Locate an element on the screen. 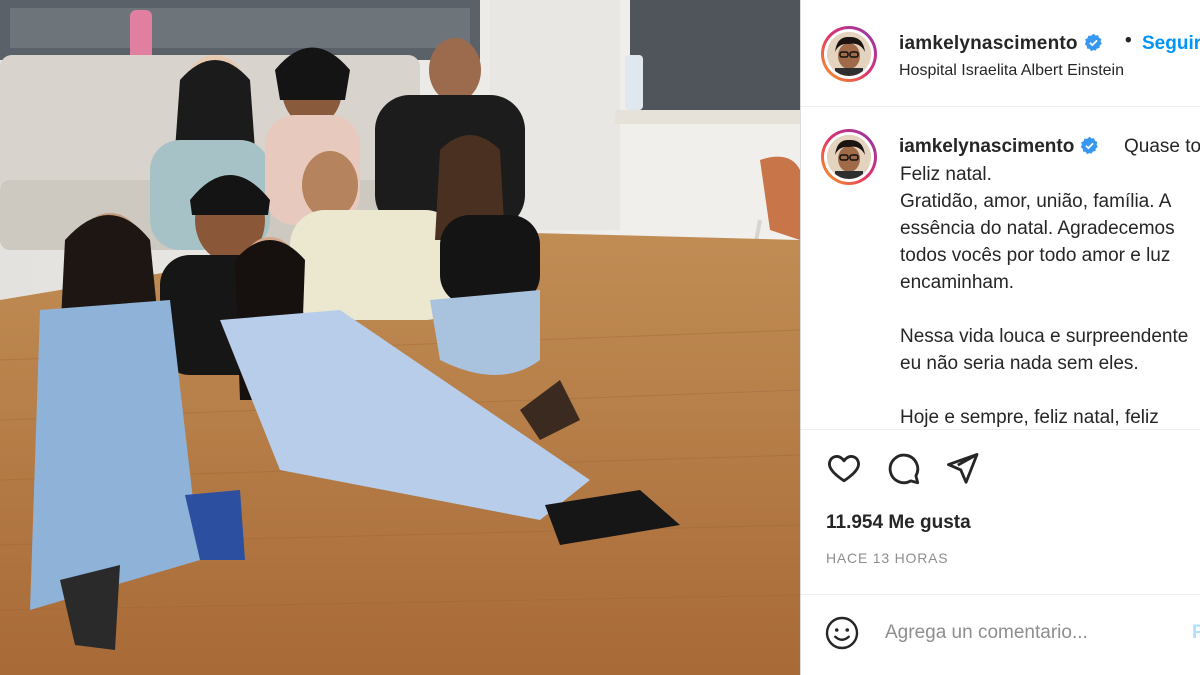 This screenshot has height=675, width=1200. caption-first-line: Quase todos is located at coordinates (1162, 146).